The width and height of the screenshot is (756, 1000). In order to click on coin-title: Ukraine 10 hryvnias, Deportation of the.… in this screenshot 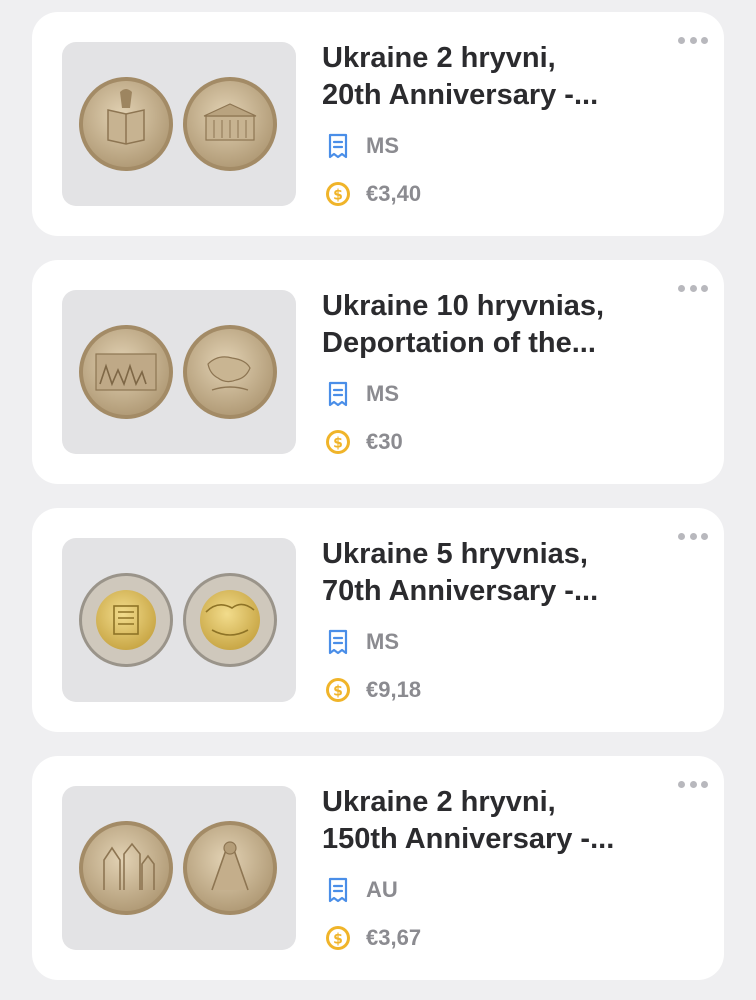, I will do `click(502, 325)`.